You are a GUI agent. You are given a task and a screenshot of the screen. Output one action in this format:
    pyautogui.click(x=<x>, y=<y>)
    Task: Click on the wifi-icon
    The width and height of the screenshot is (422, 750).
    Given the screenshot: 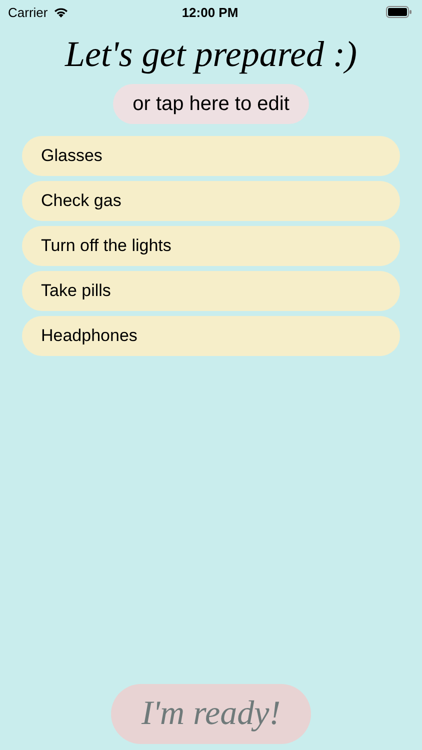 What is the action you would take?
    pyautogui.click(x=60, y=12)
    